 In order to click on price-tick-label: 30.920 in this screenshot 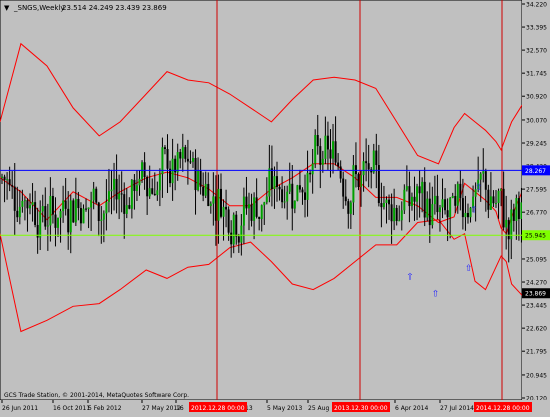, I will do `click(536, 97)`.